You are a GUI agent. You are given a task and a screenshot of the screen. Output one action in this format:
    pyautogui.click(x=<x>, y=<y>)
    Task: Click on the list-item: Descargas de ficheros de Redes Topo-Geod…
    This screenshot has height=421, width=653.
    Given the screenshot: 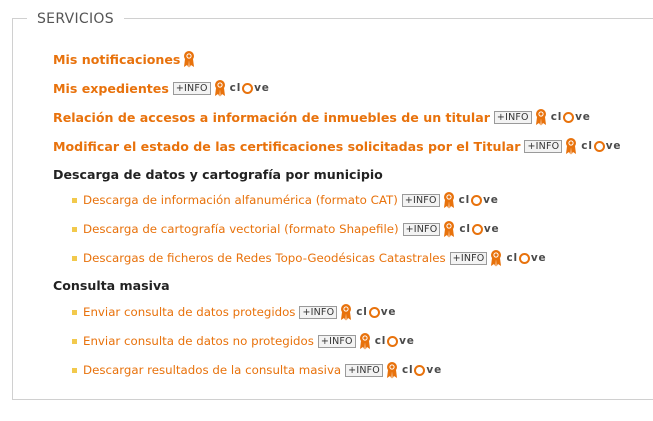 What is the action you would take?
    pyautogui.click(x=309, y=258)
    